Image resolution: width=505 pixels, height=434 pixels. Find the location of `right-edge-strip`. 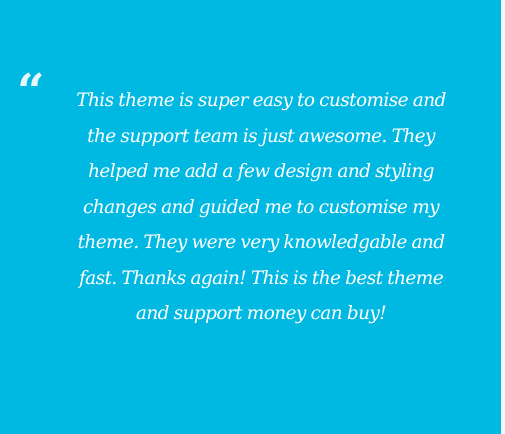

right-edge-strip is located at coordinates (503, 217).